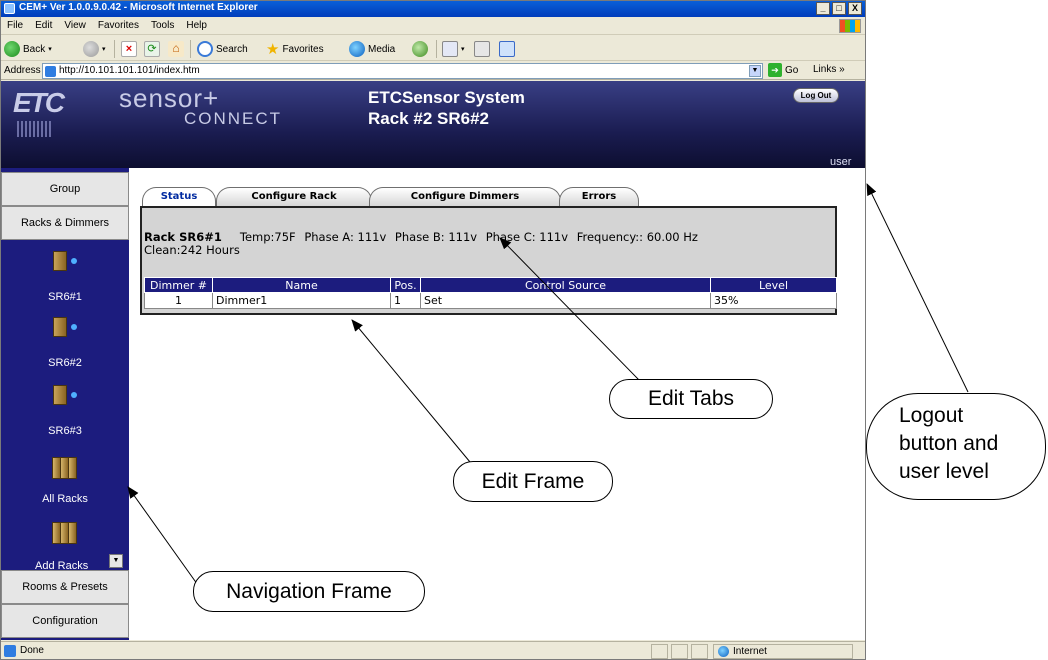 This screenshot has height=660, width=1048. Describe the element at coordinates (294, 197) in the screenshot. I see `tab-configure-rack: Configure Rack` at that location.